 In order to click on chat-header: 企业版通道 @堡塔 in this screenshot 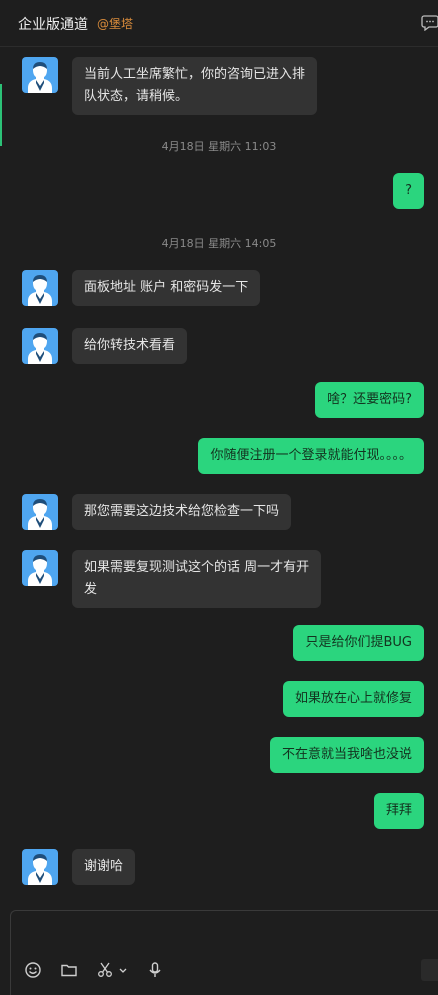, I will do `click(219, 23)`.